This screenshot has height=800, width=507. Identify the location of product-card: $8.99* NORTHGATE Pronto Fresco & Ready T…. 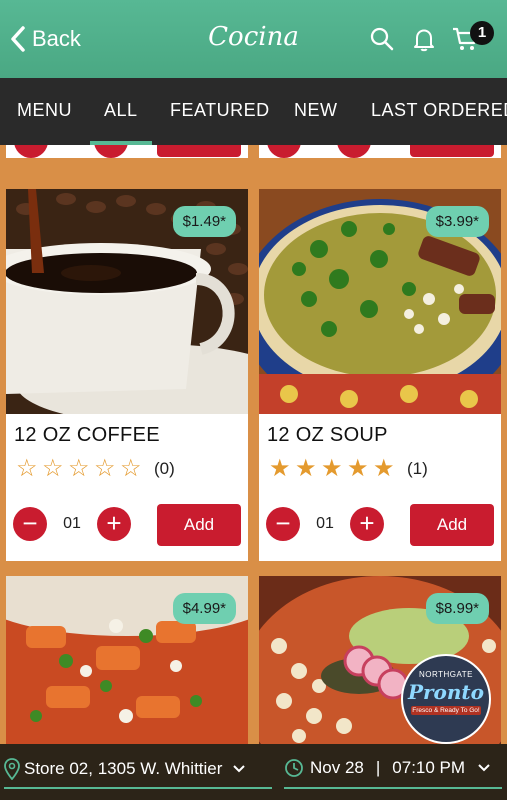
(380, 660).